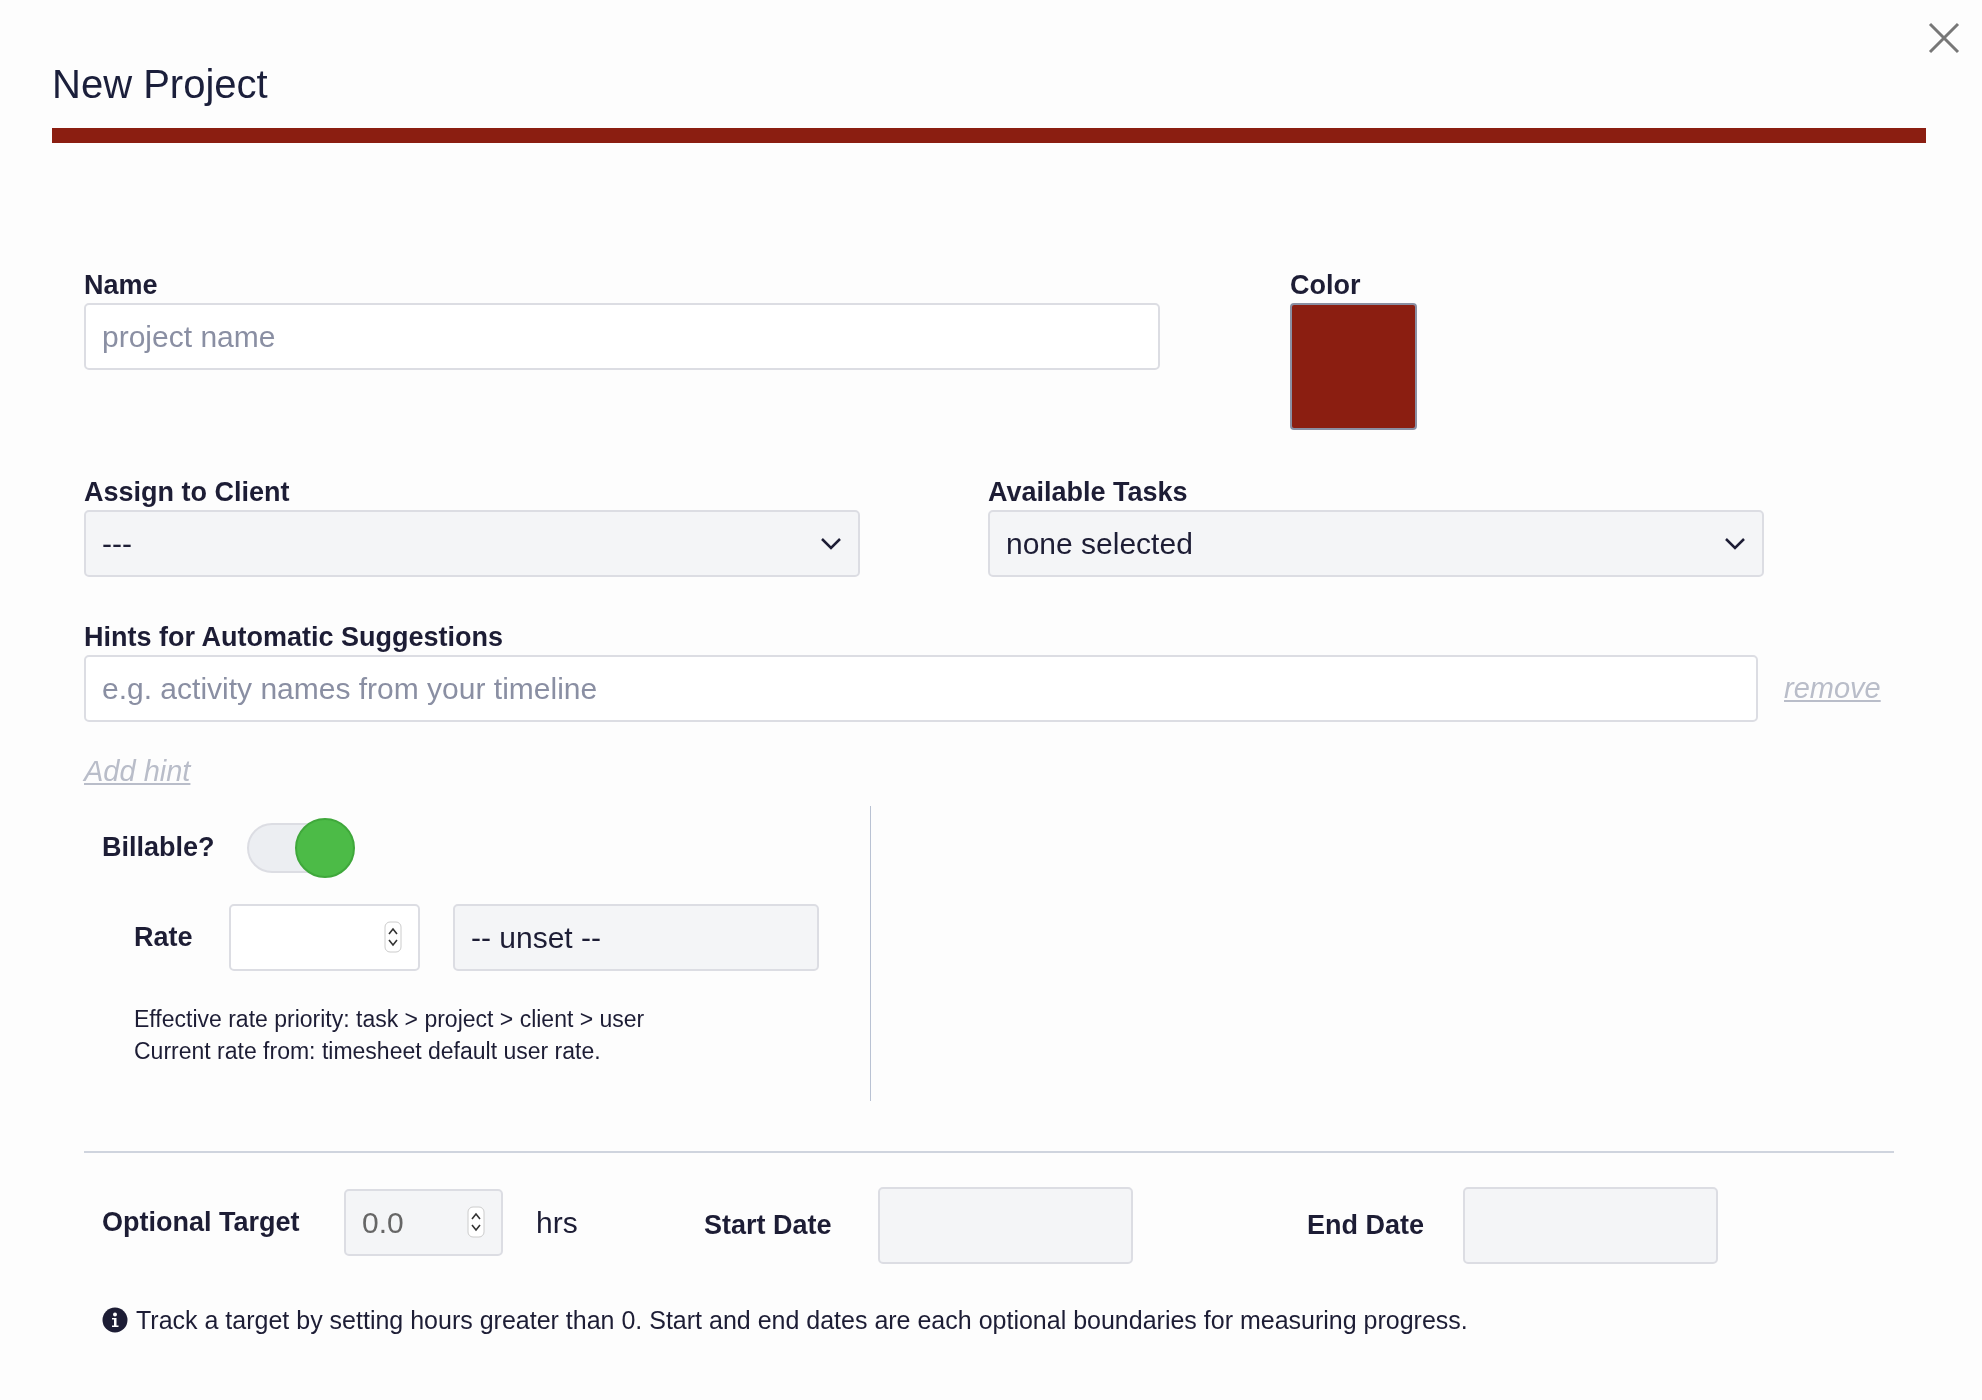 The width and height of the screenshot is (1982, 1400). I want to click on target-label: Optional Target, so click(201, 1222).